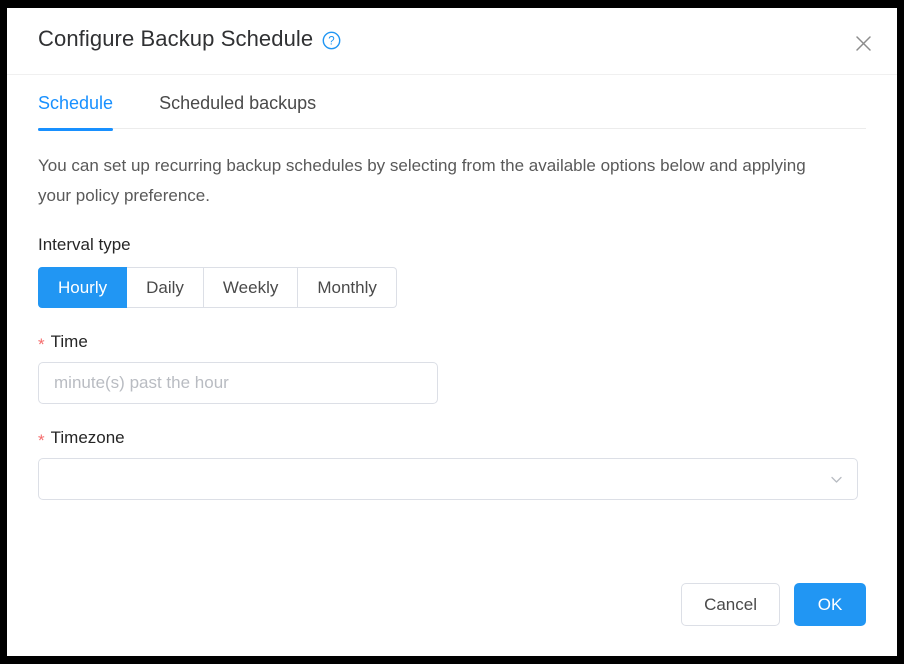  Describe the element at coordinates (165, 287) in the screenshot. I see `interval-option-daily: Daily` at that location.